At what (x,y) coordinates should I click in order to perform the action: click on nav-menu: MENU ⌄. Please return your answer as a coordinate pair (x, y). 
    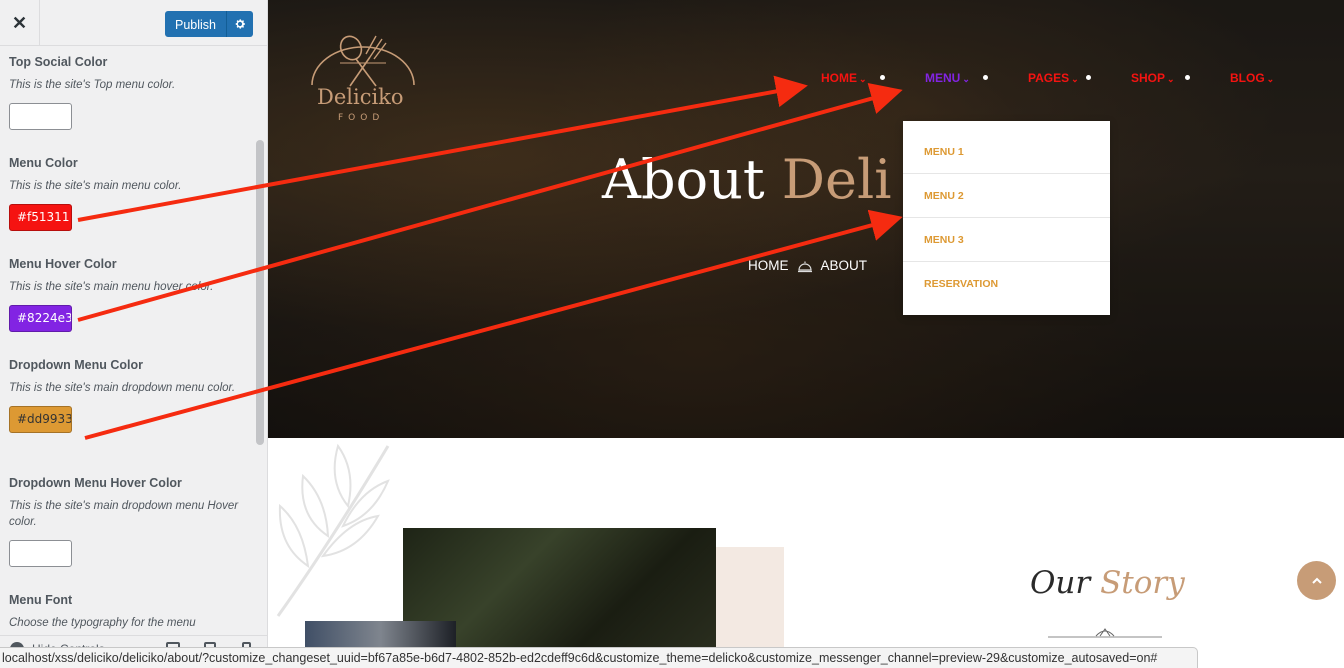
    Looking at the image, I should click on (947, 78).